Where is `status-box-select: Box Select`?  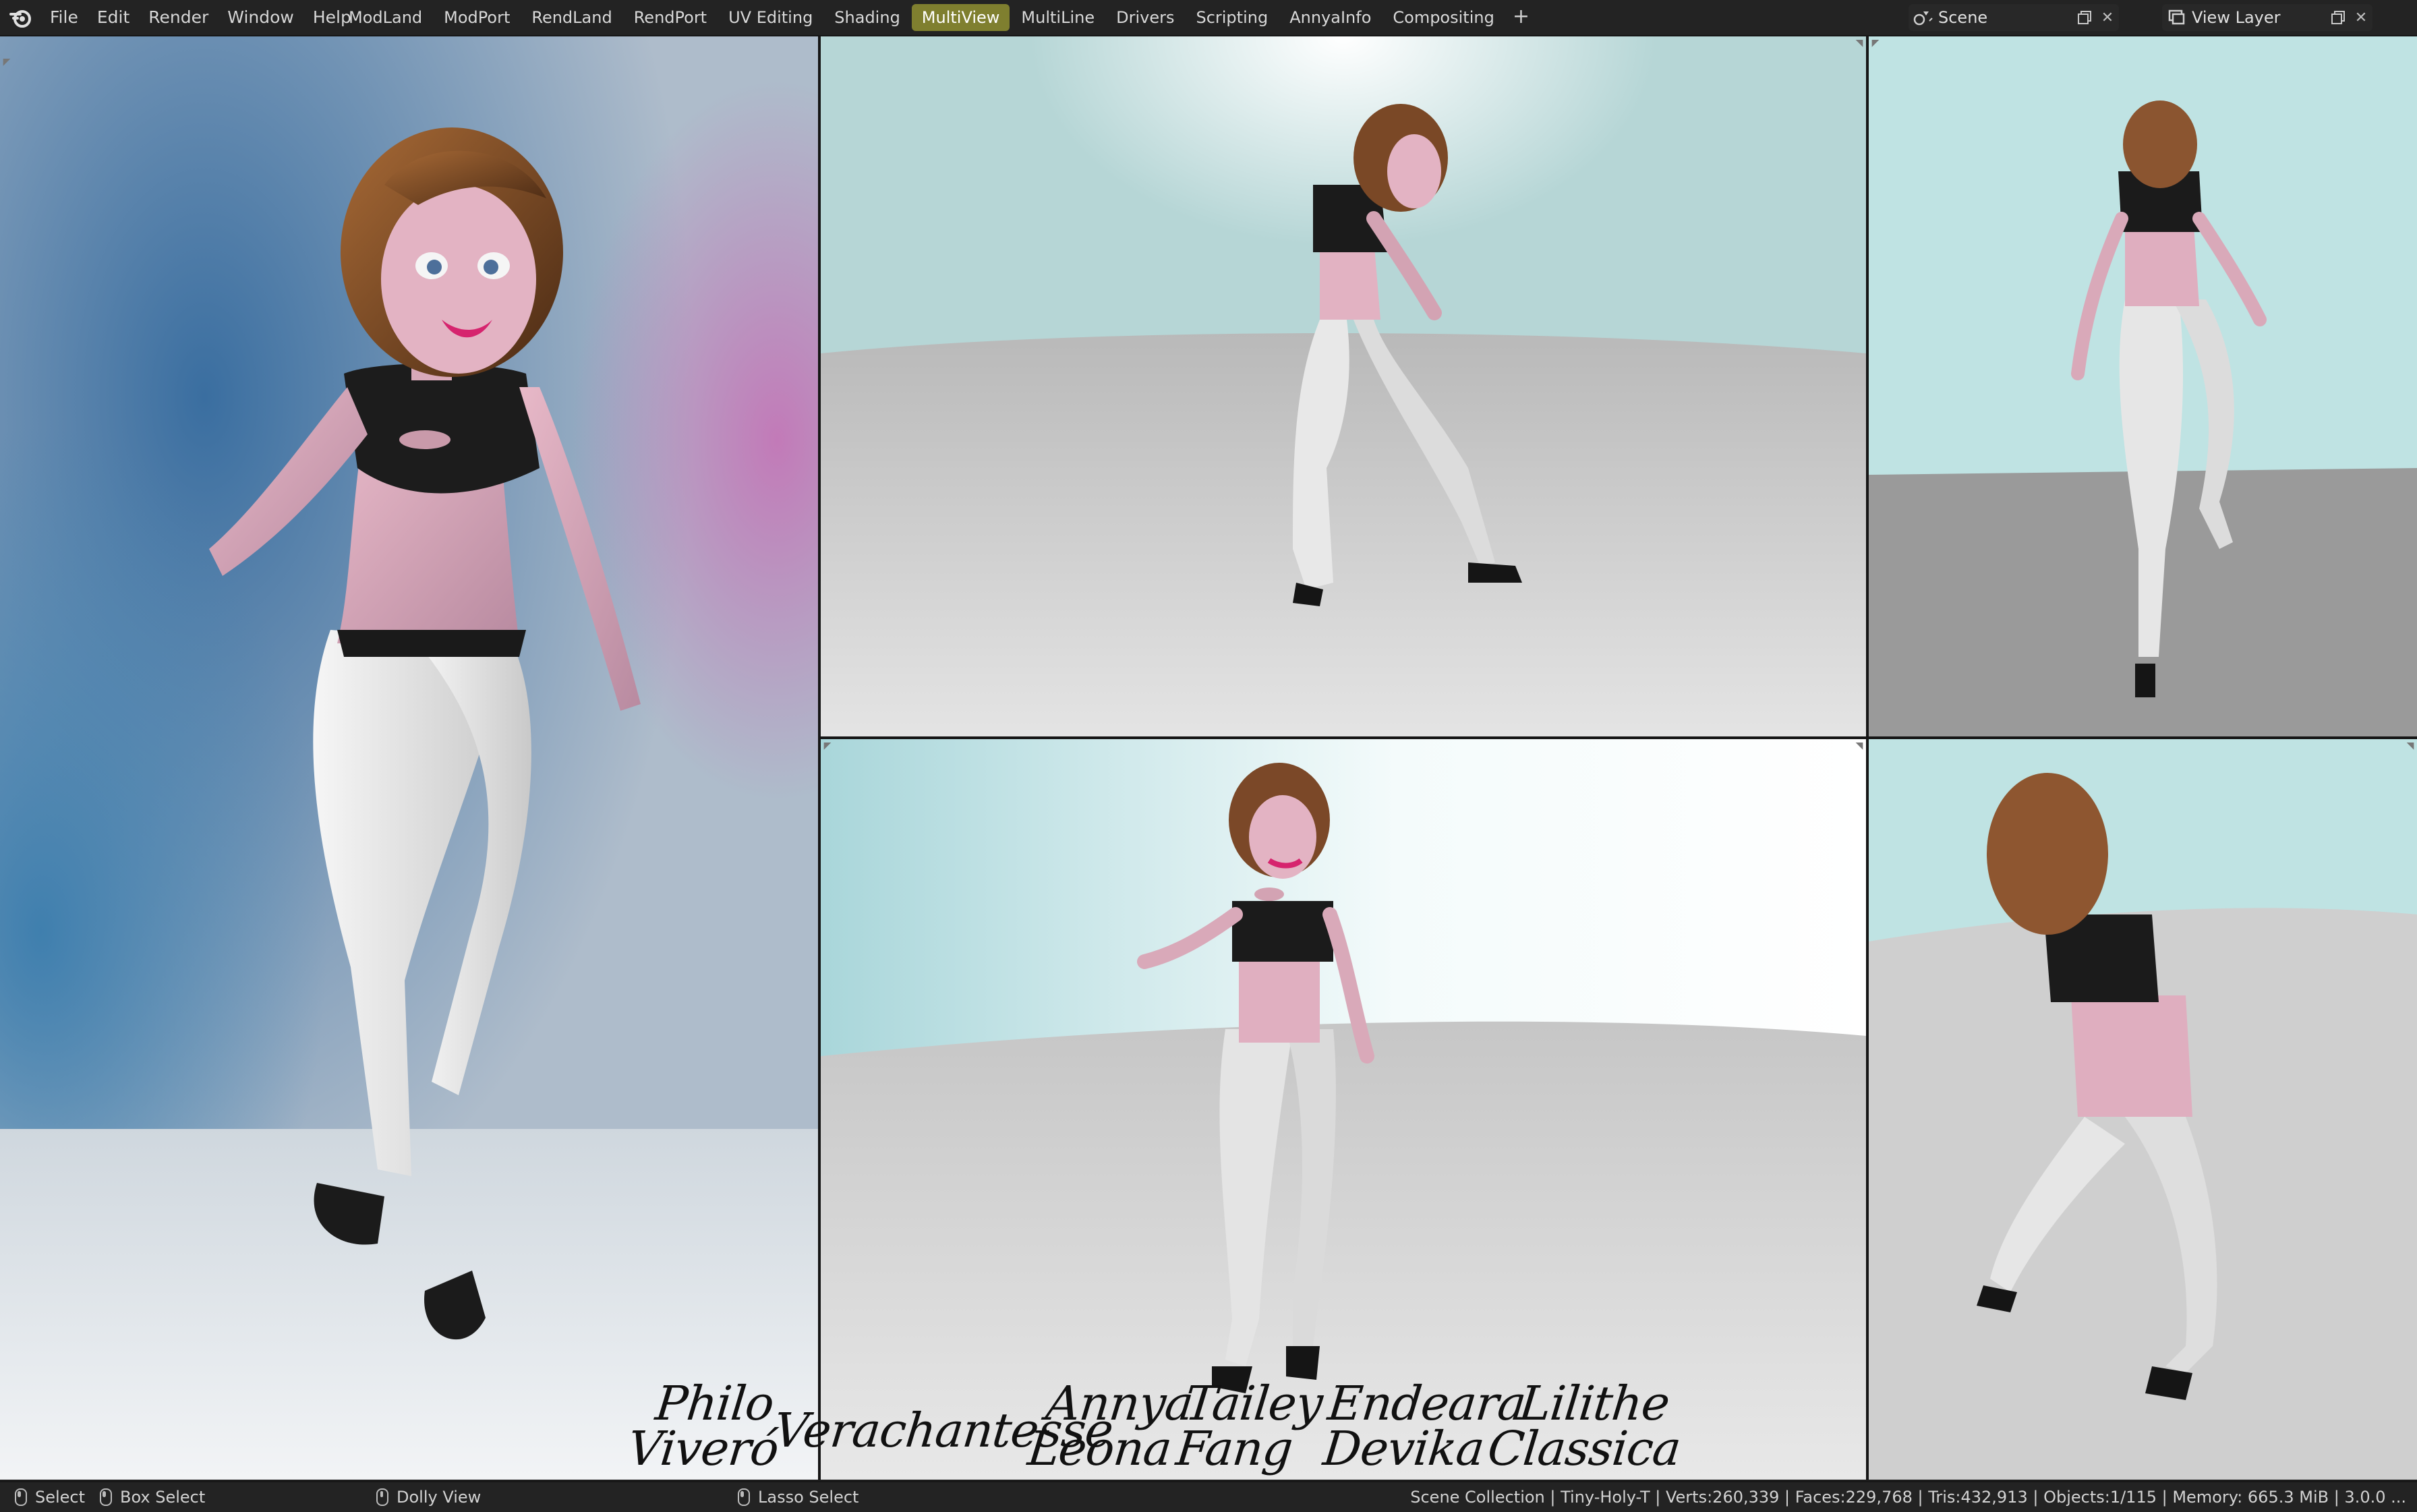
status-box-select: Box Select is located at coordinates (152, 1497).